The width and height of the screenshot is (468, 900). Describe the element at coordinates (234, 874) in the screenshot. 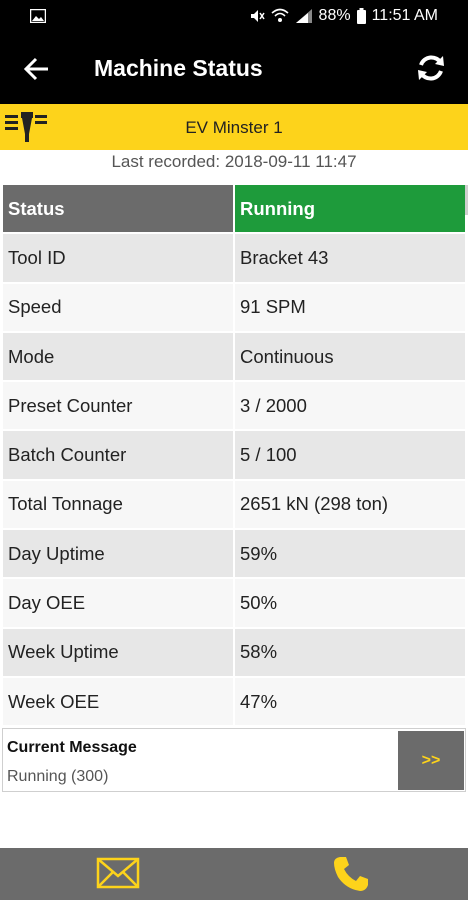

I see `bottom-action-bar` at that location.